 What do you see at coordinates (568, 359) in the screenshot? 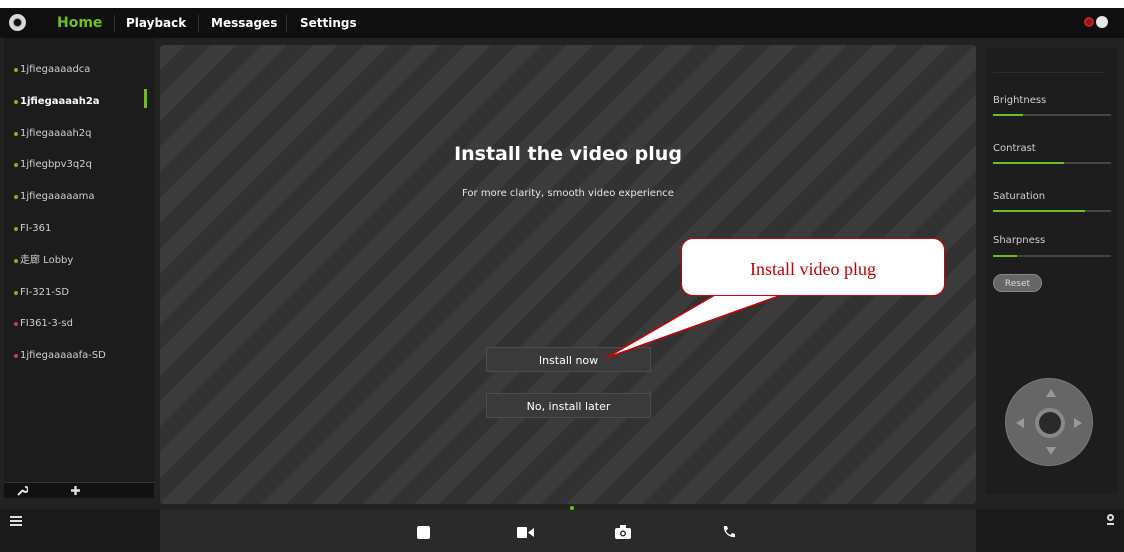
I see `install-now-button: Install now` at bounding box center [568, 359].